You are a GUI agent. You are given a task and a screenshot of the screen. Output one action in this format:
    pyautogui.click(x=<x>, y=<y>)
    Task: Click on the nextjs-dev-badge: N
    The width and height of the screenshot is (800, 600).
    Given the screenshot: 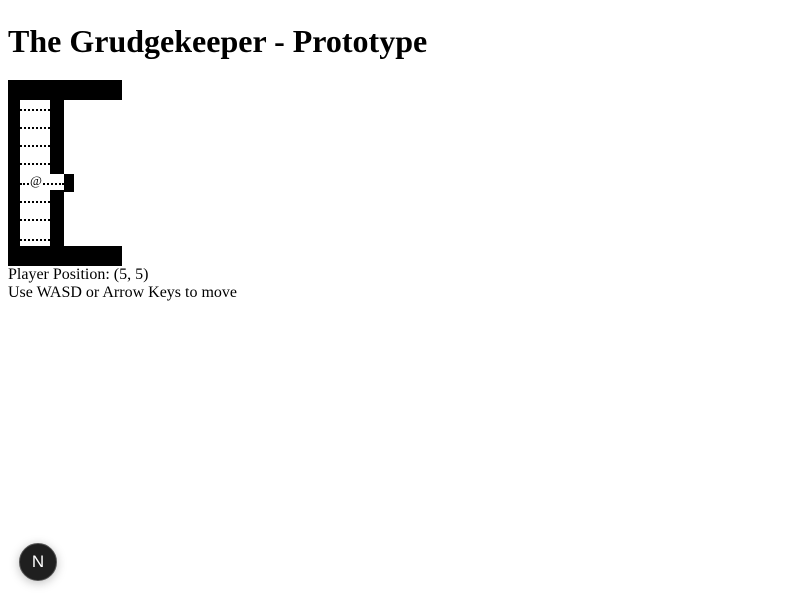 What is the action you would take?
    pyautogui.click(x=38, y=562)
    